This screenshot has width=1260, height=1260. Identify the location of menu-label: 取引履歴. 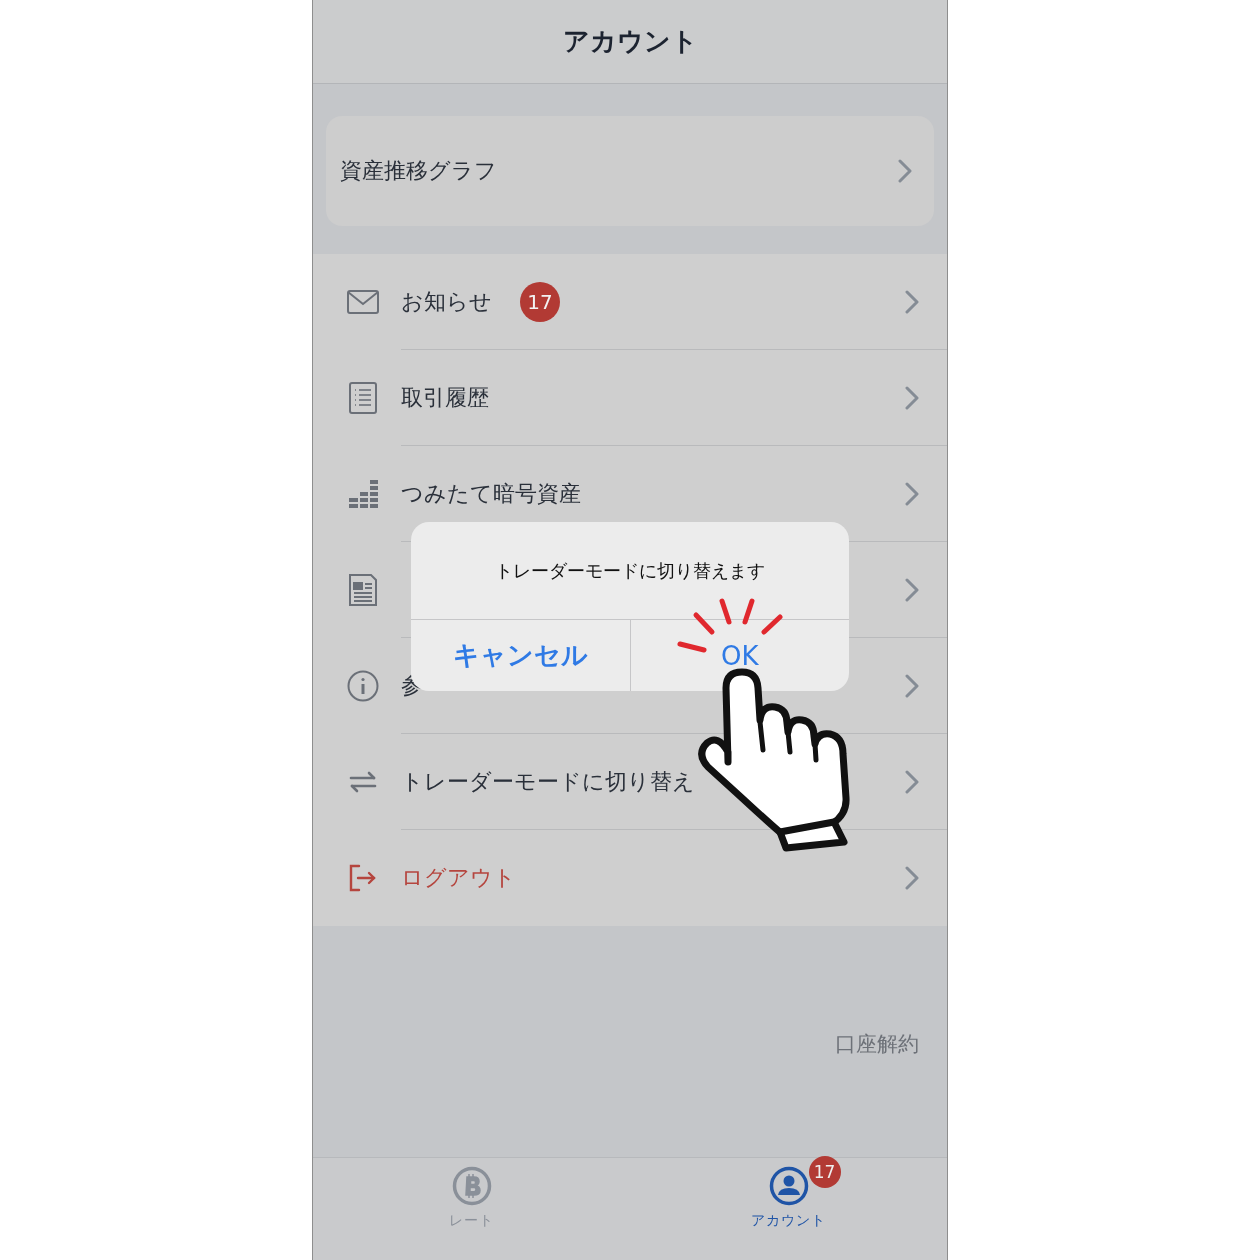
(445, 397).